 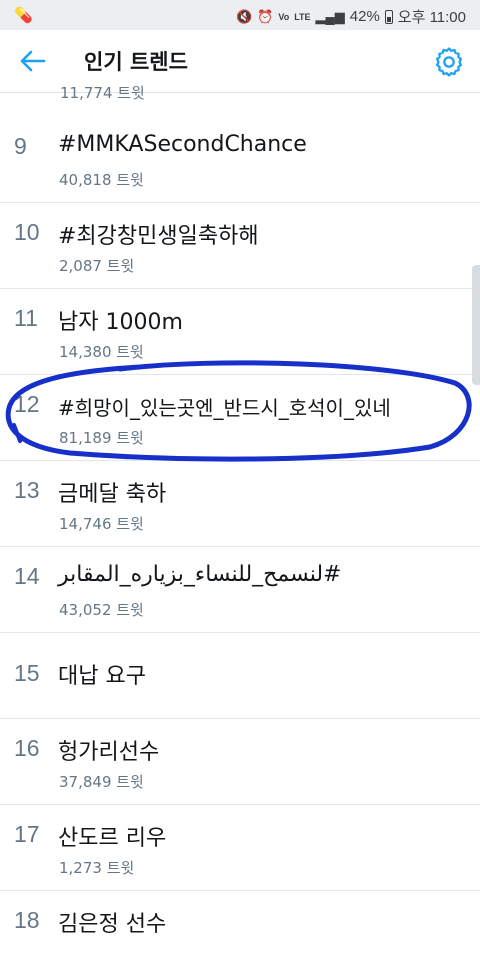 I want to click on trend-name: 남자 1000m, so click(x=120, y=322).